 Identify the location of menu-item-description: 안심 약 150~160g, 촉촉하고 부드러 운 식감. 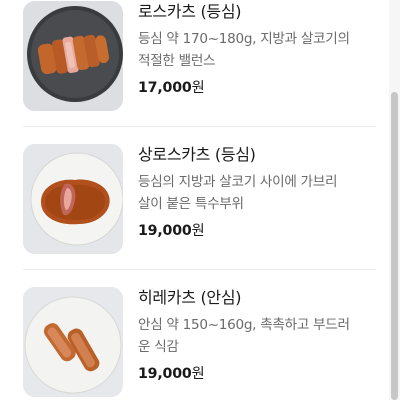
(258, 336).